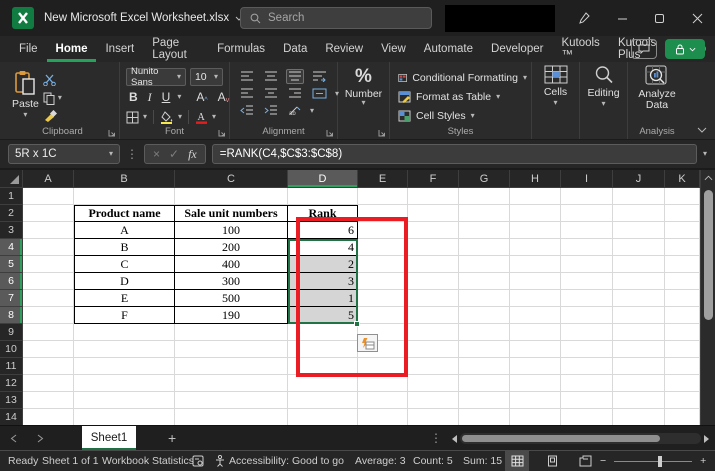 This screenshot has width=715, height=471. What do you see at coordinates (48, 315) in the screenshot?
I see `cell-A8` at bounding box center [48, 315].